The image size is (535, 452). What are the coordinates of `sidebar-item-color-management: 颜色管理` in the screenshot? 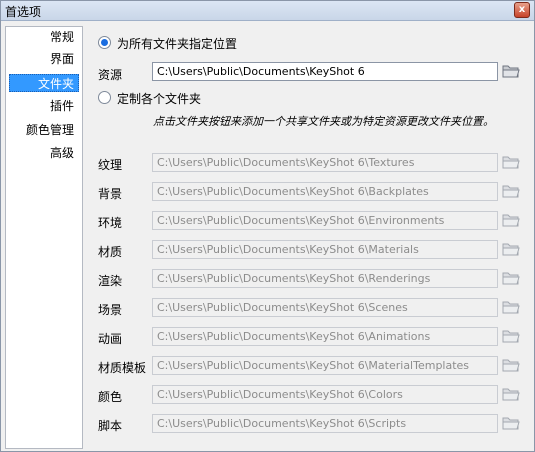 It's located at (50, 130).